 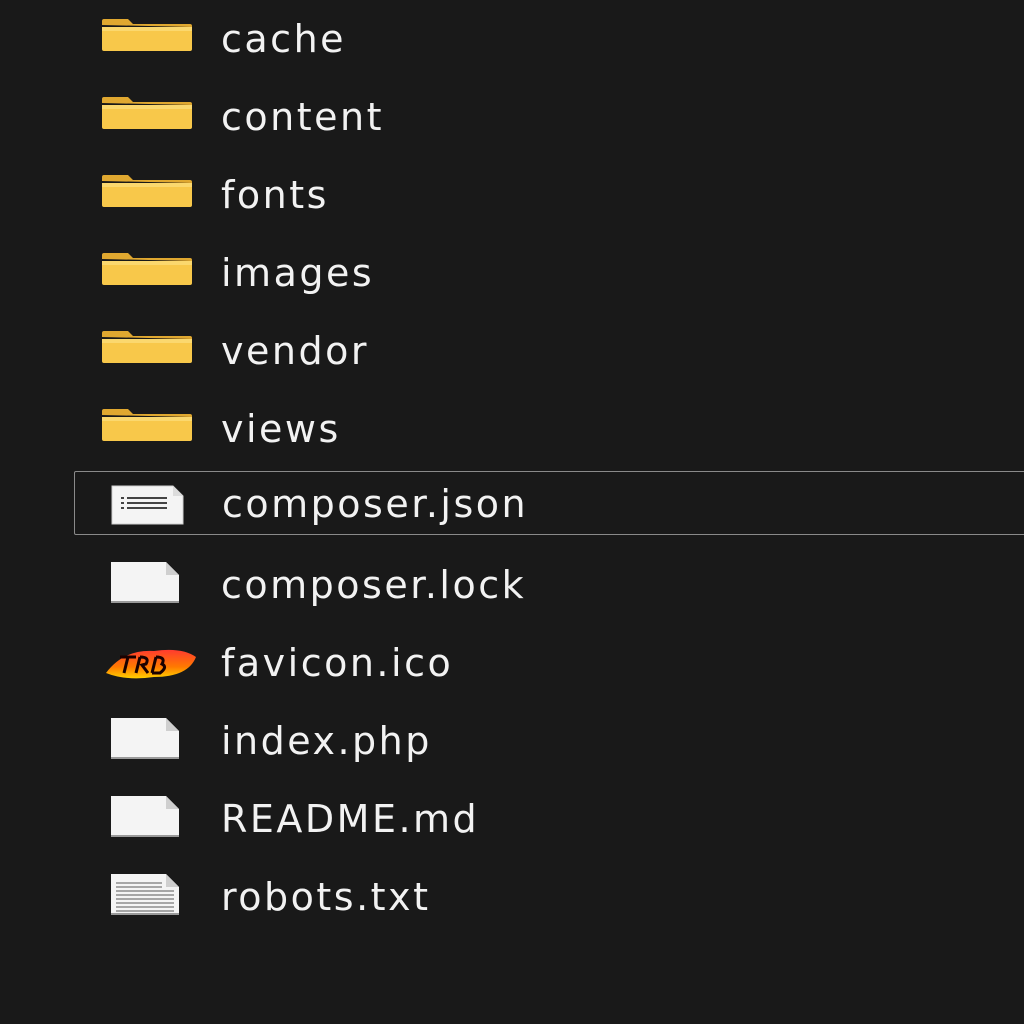 I want to click on item-label: content, so click(x=302, y=117).